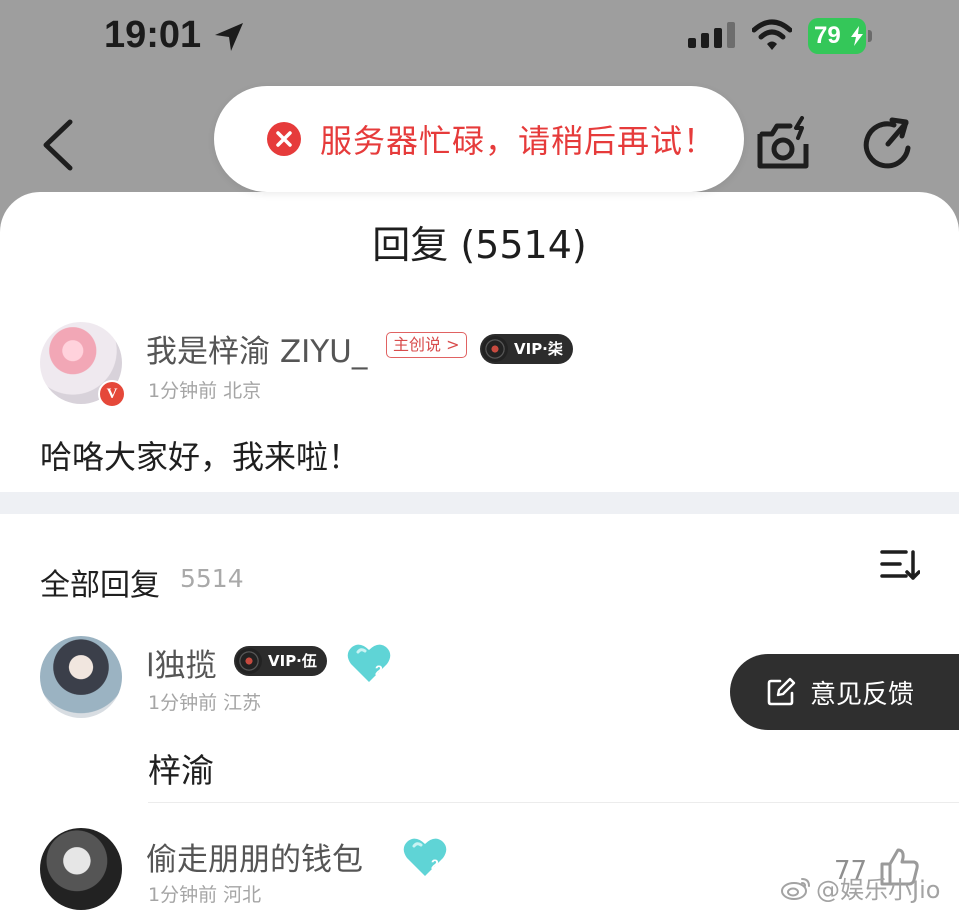  I want to click on comment-meta: 1分钟前 北京, so click(205, 391).